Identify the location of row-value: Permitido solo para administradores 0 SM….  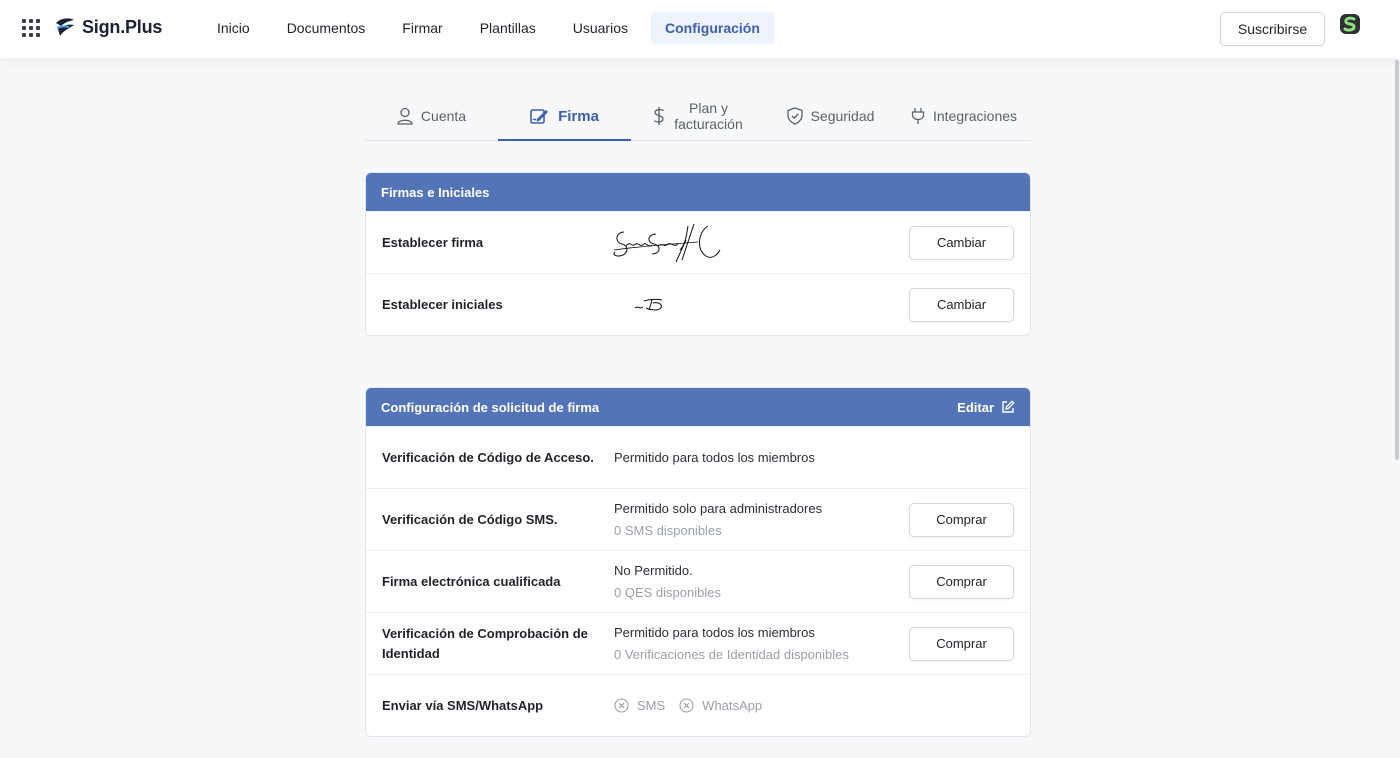
(718, 520).